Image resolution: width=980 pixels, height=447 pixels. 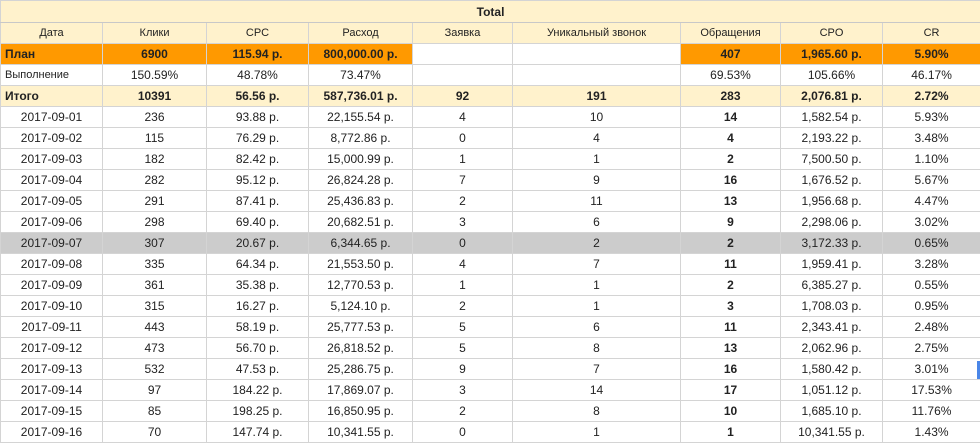 I want to click on cell-spend: 25,286.75 р., so click(x=360, y=369).